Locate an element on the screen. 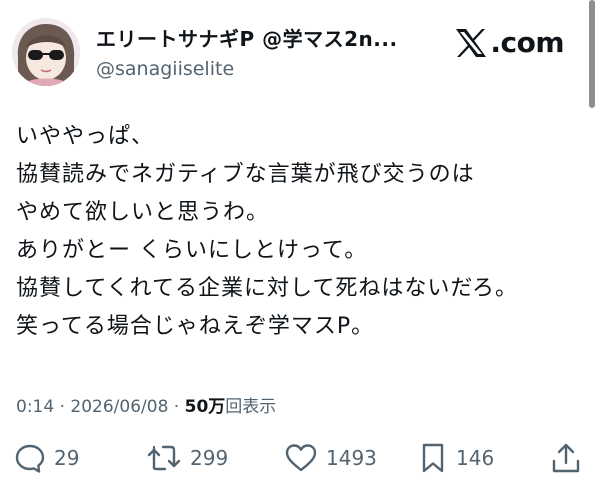 Image resolution: width=600 pixels, height=490 pixels. tweet-time: 0:14 is located at coordinates (35, 407).